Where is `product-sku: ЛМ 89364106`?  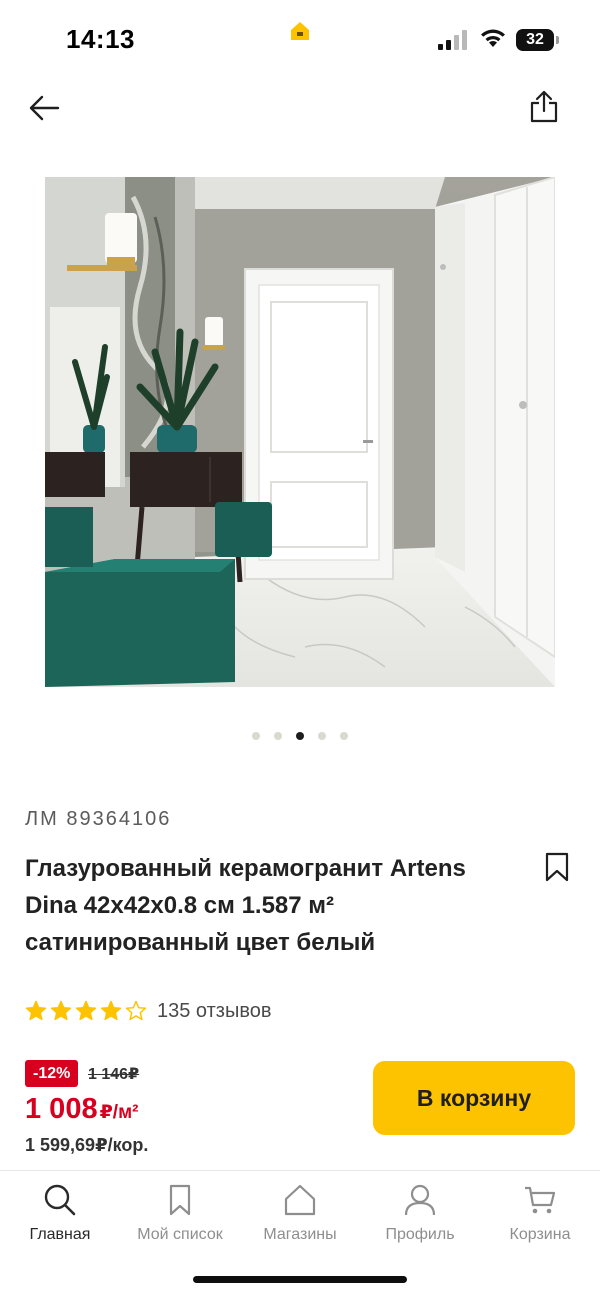
product-sku: ЛМ 89364106 is located at coordinates (98, 819).